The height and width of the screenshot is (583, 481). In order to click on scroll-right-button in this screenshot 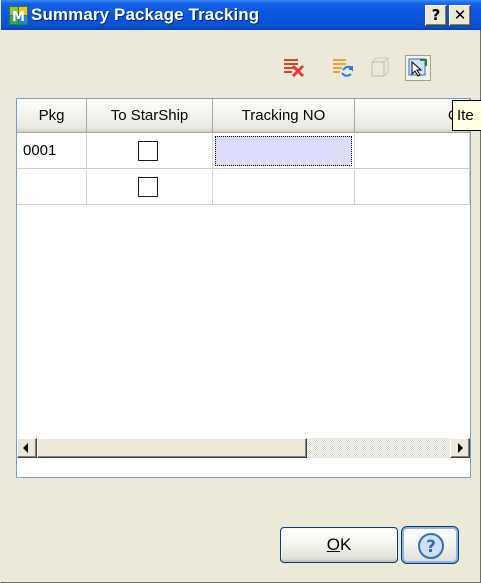, I will do `click(460, 448)`.